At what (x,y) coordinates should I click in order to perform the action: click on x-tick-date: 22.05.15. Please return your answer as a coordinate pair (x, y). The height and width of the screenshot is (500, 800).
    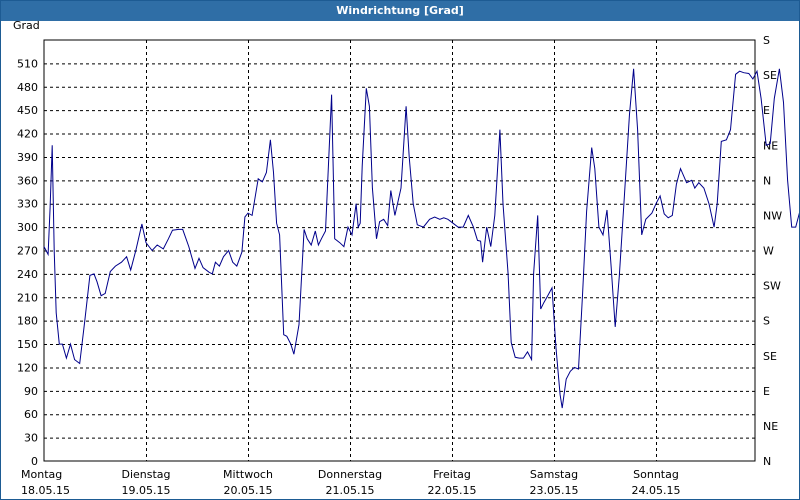
    Looking at the image, I should click on (452, 490).